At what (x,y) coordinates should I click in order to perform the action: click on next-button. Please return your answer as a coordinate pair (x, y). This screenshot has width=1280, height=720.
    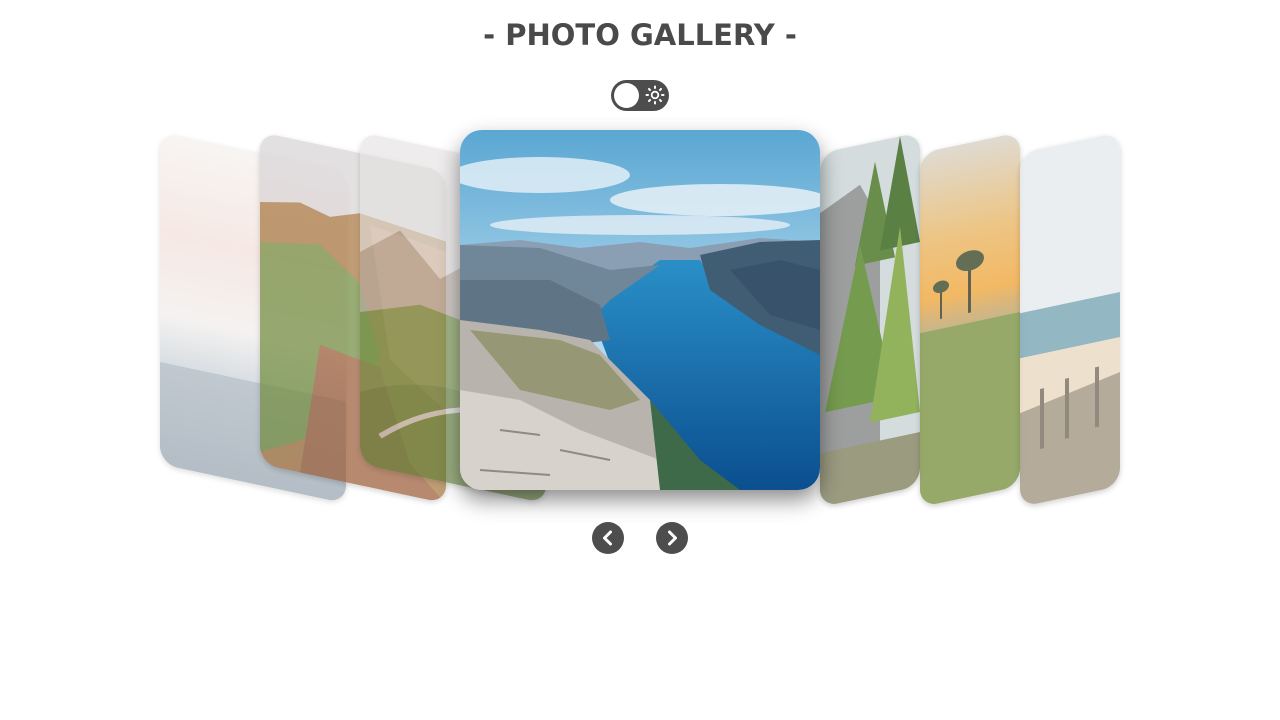
    Looking at the image, I should click on (672, 538).